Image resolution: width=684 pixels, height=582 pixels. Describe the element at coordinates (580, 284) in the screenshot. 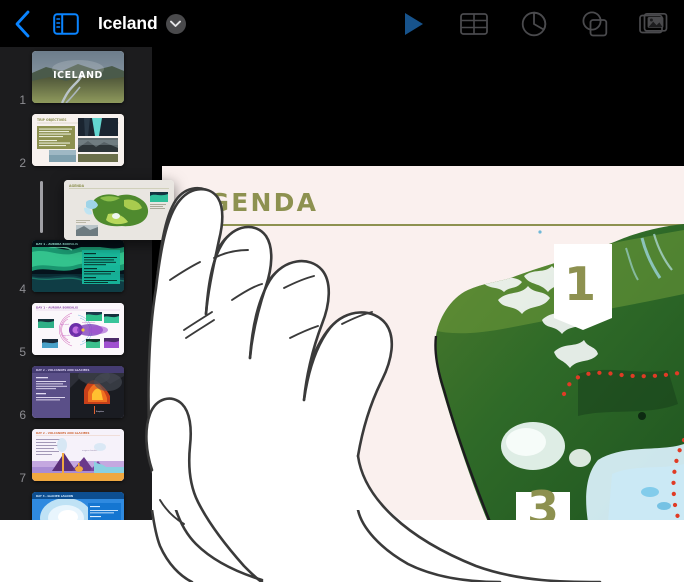

I see `svg-text: 1` at that location.